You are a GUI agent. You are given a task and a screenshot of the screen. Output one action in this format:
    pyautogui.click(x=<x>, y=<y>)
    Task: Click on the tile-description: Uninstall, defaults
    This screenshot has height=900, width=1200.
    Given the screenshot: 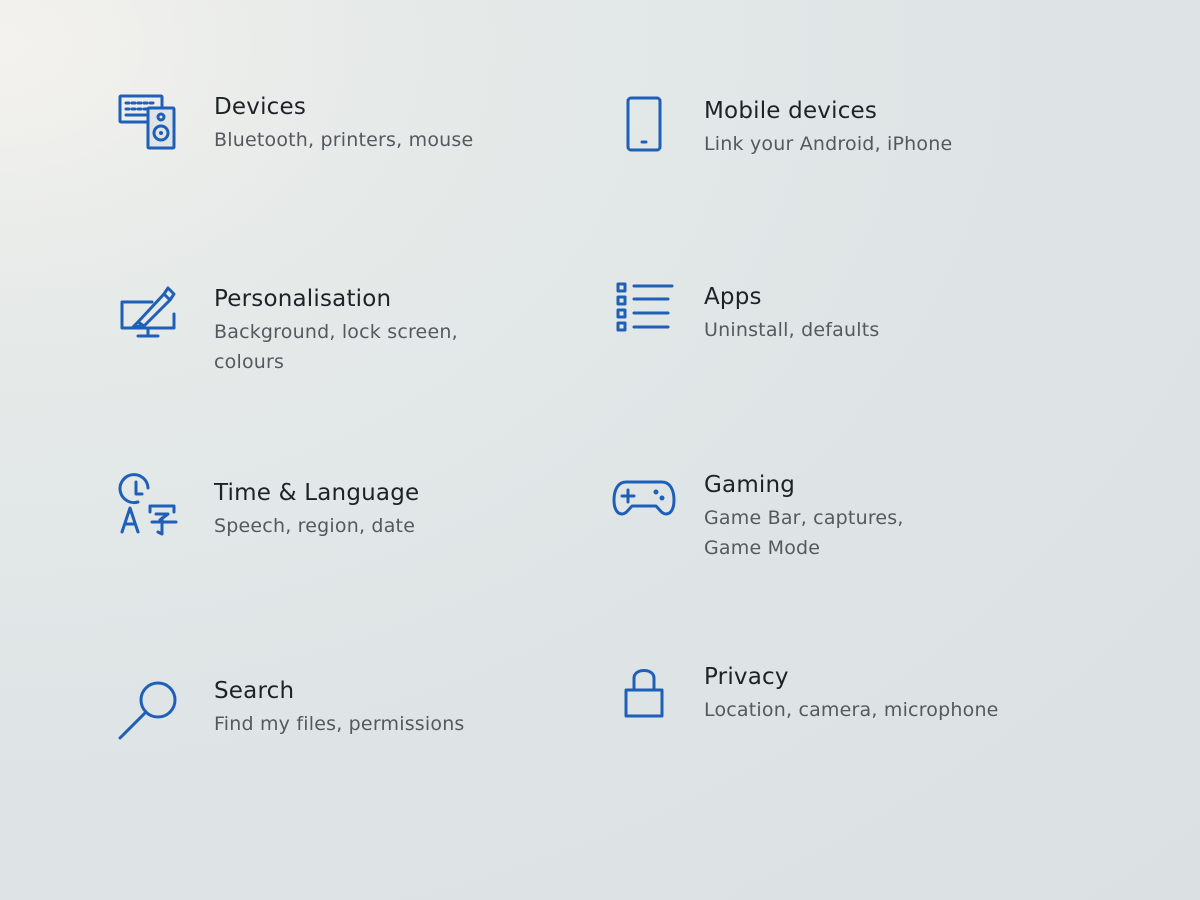 What is the action you would take?
    pyautogui.click(x=792, y=330)
    